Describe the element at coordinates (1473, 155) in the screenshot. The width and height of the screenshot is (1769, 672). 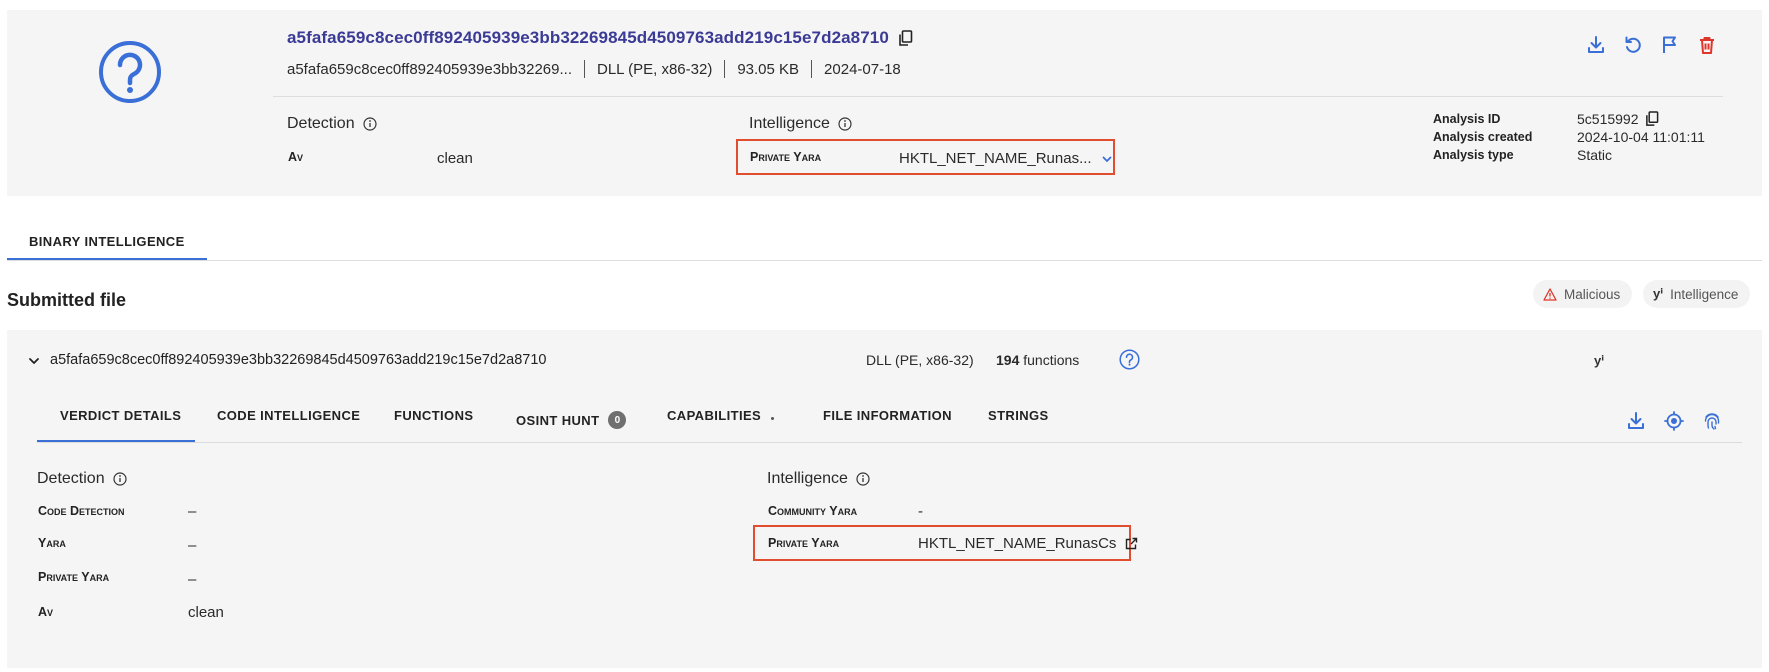
I see `analysis-type-label: Analysis type` at that location.